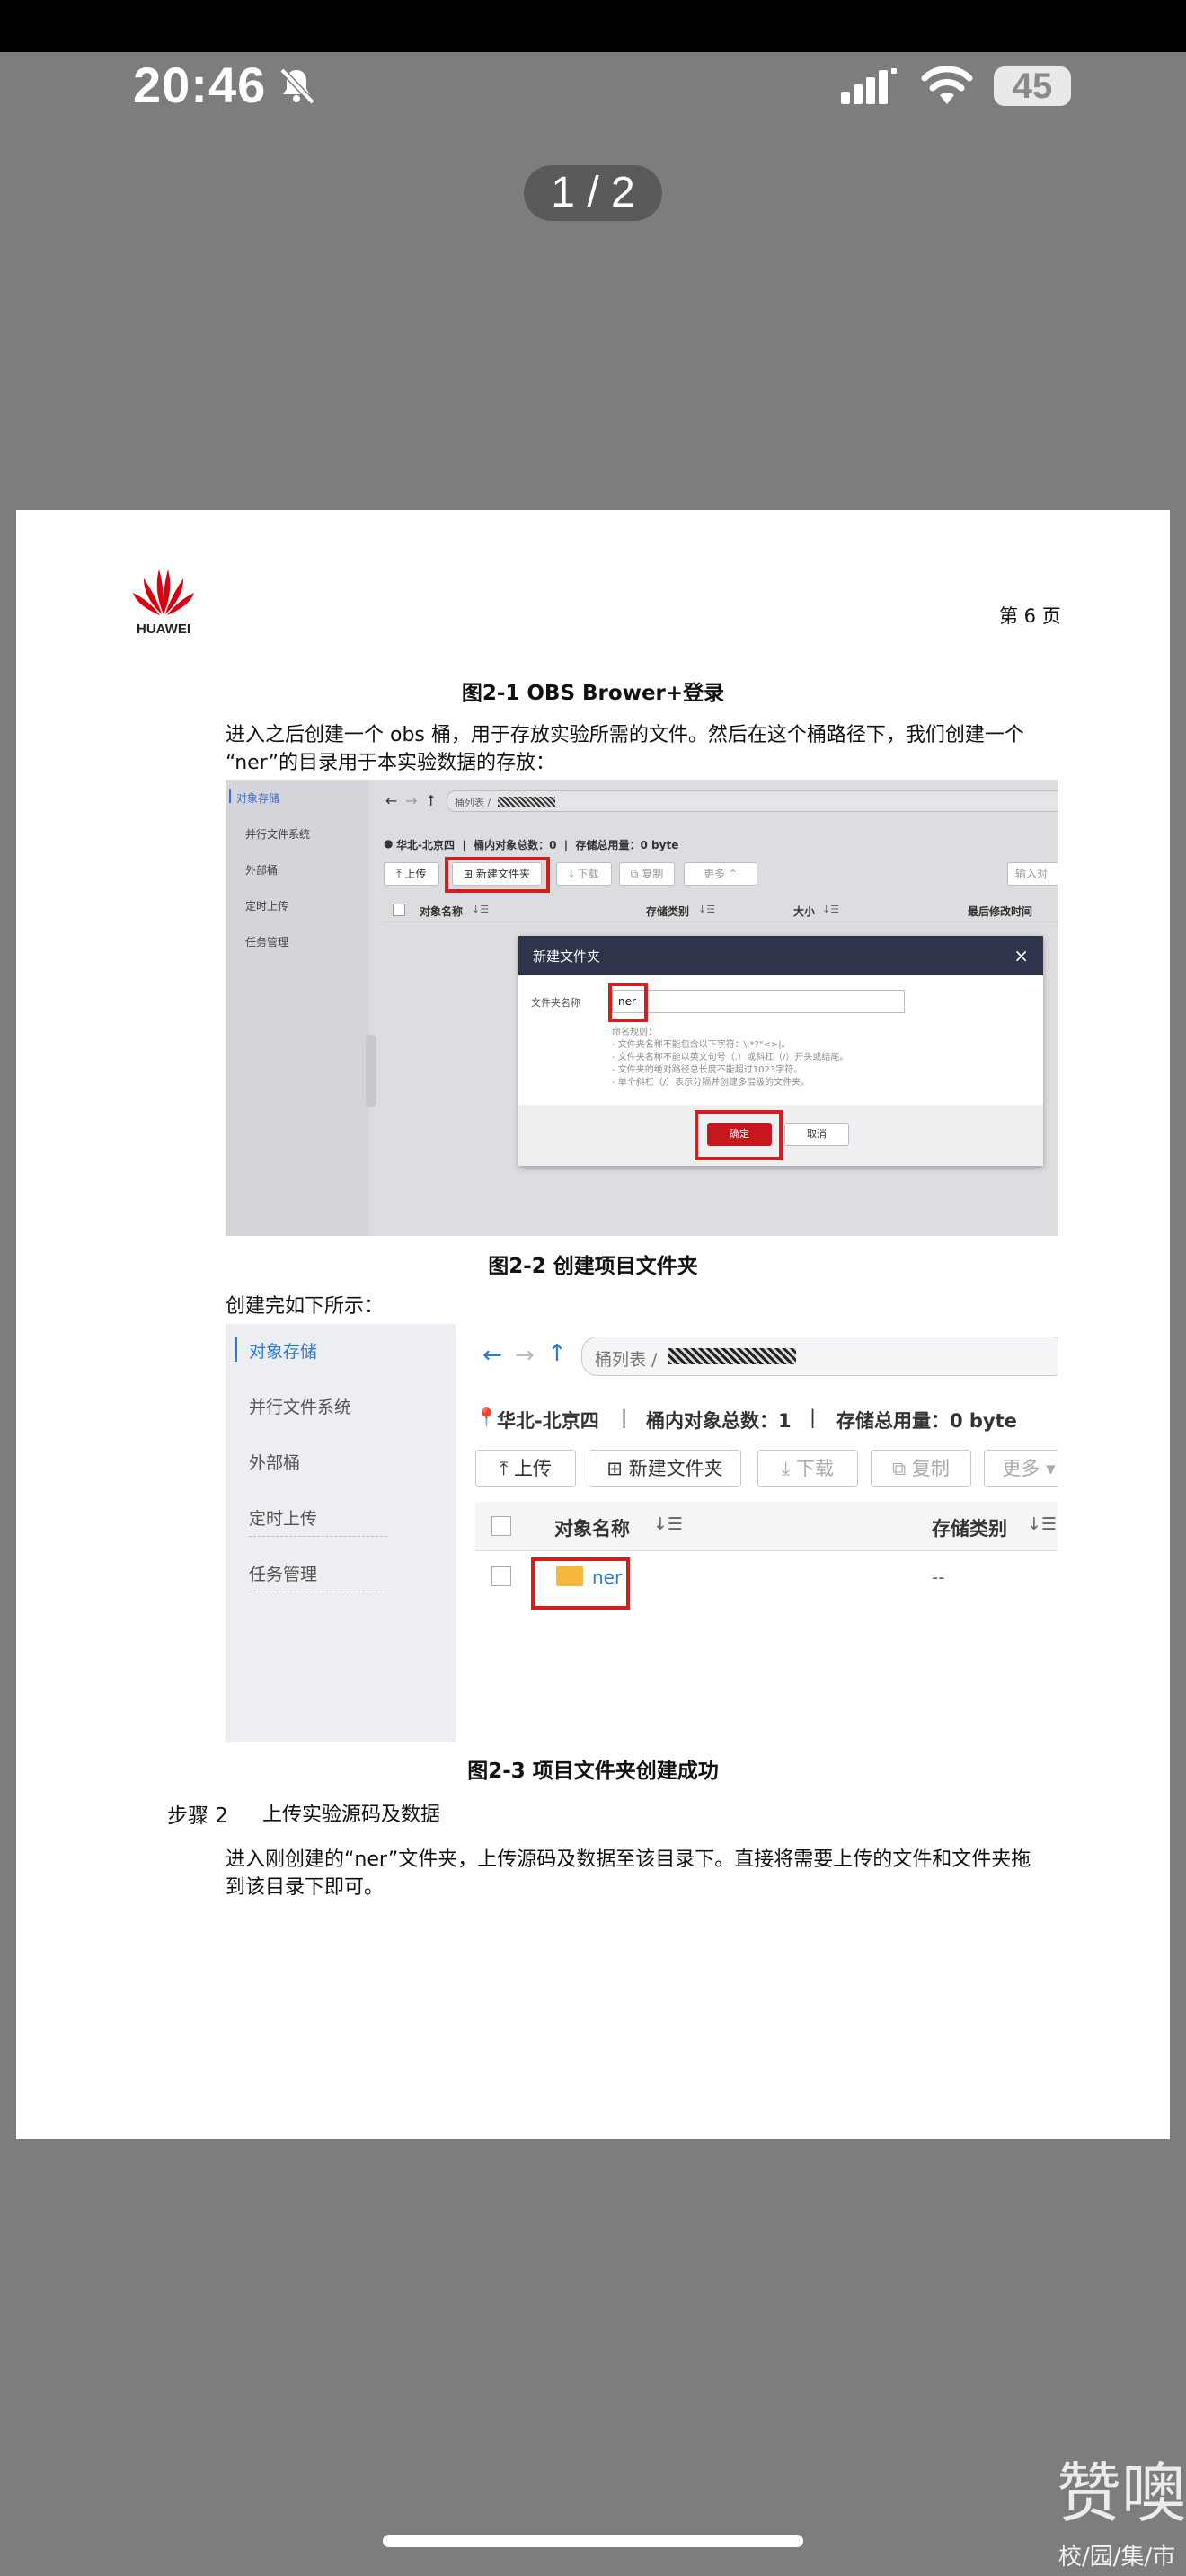 This screenshot has height=2576, width=1186. Describe the element at coordinates (758, 1001) in the screenshot. I see `folder-name-input: ner` at that location.